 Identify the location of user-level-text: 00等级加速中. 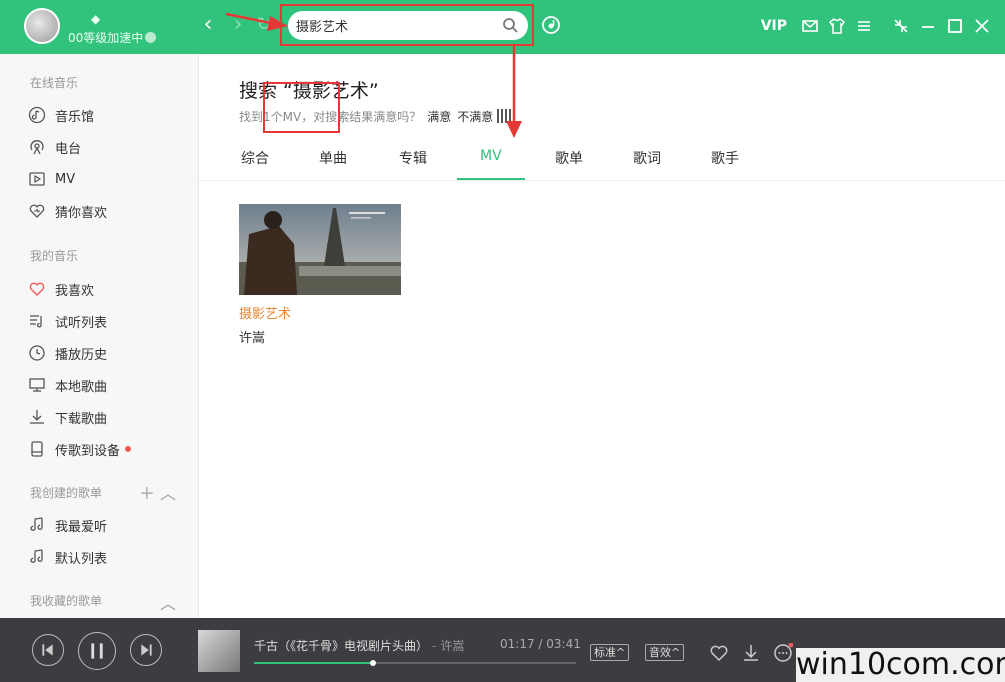
(105, 38).